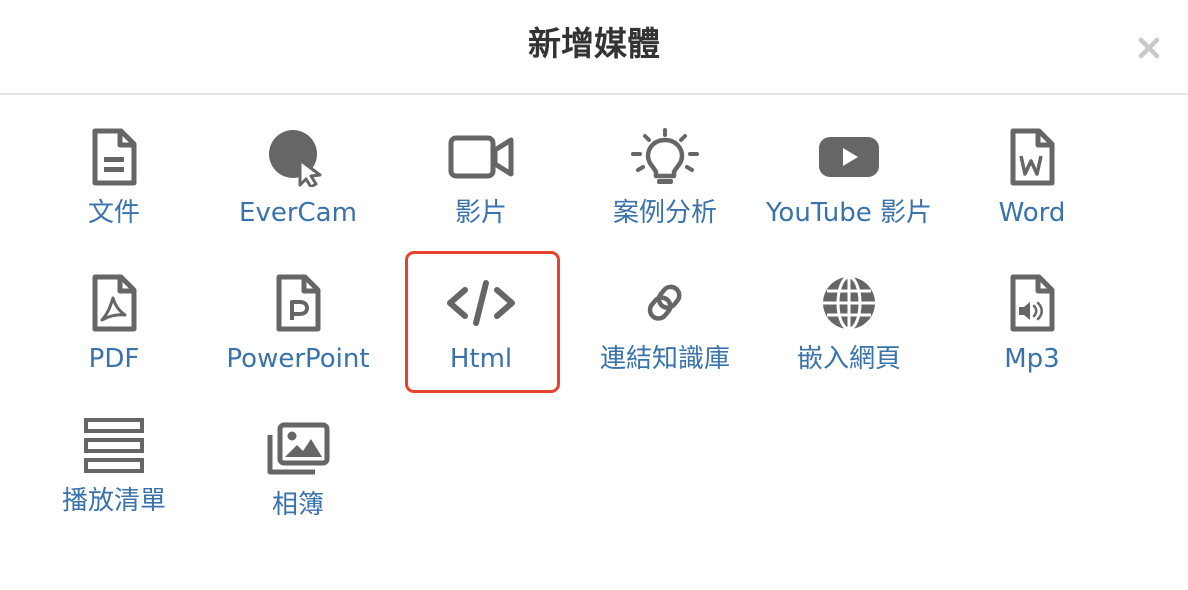 This screenshot has width=1188, height=590. I want to click on globe-icon, so click(849, 303).